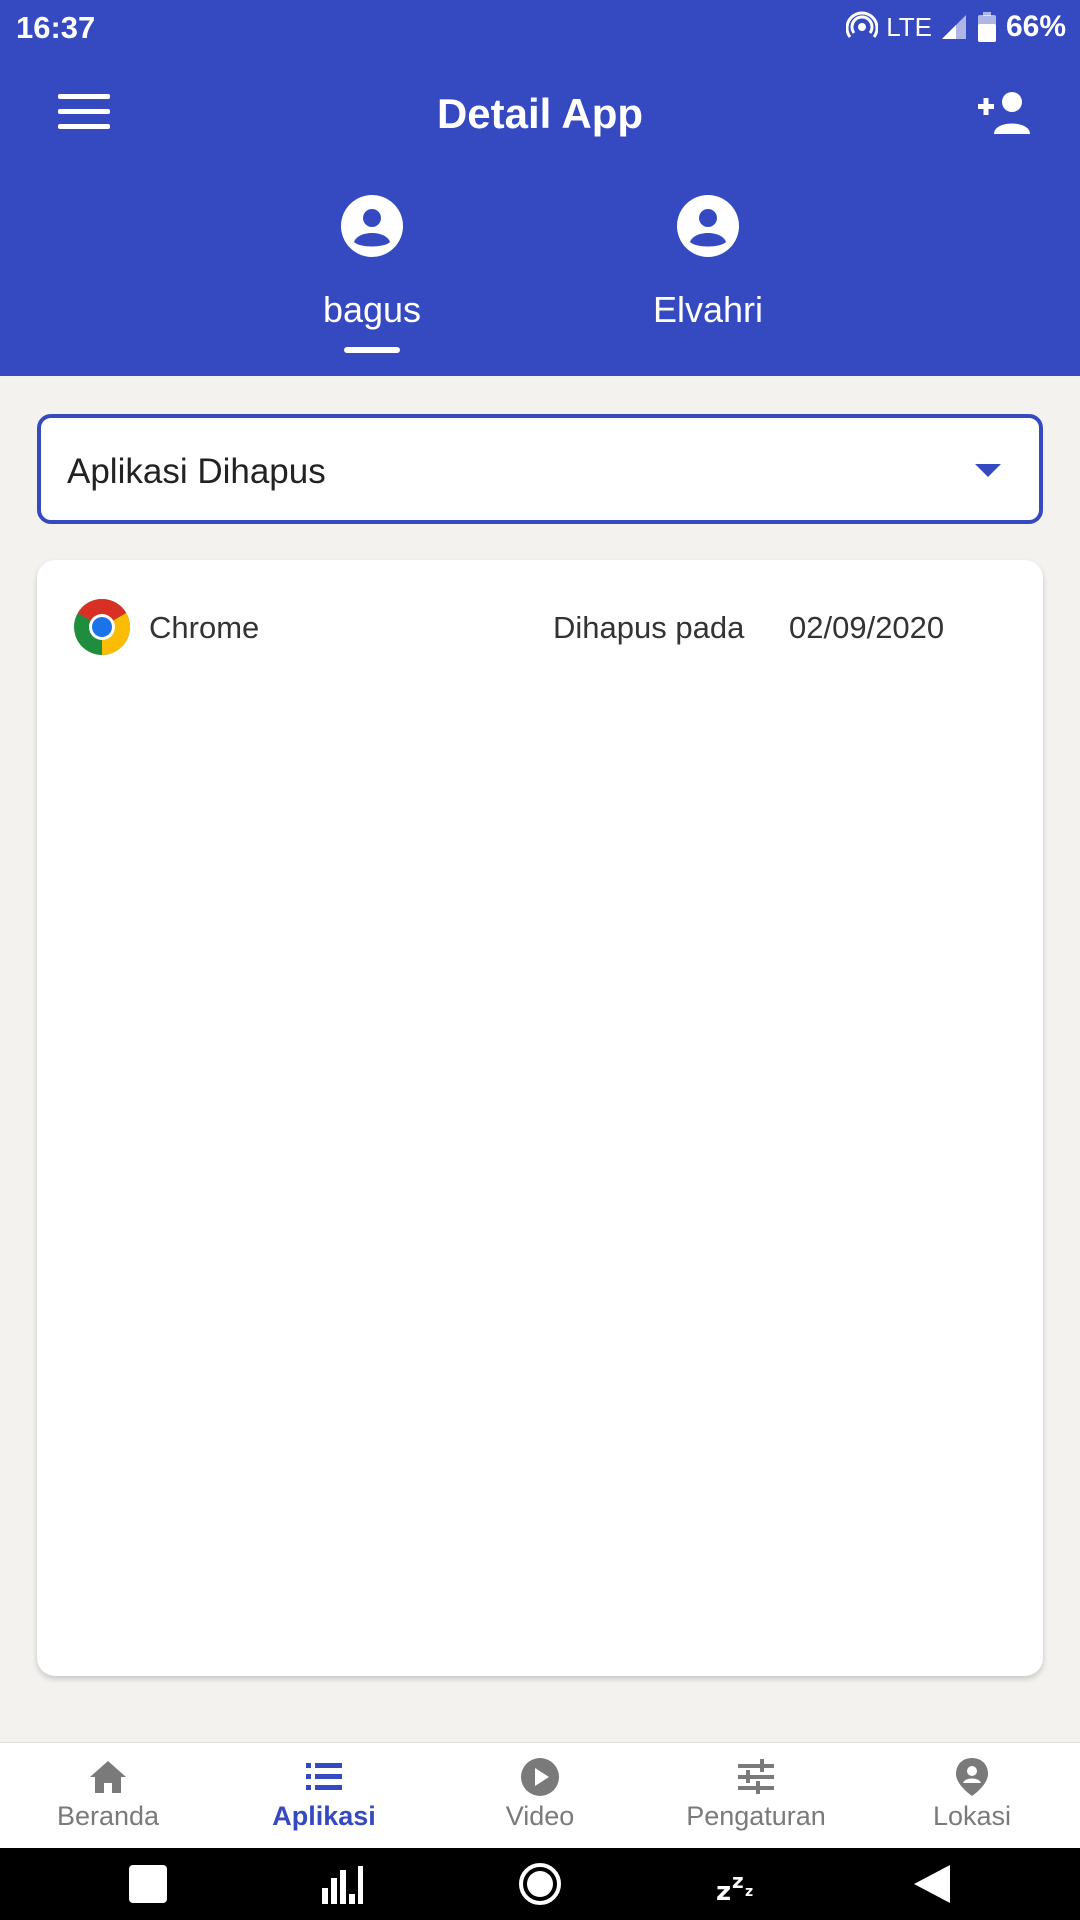  Describe the element at coordinates (540, 1777) in the screenshot. I see `play-circle-icon` at that location.